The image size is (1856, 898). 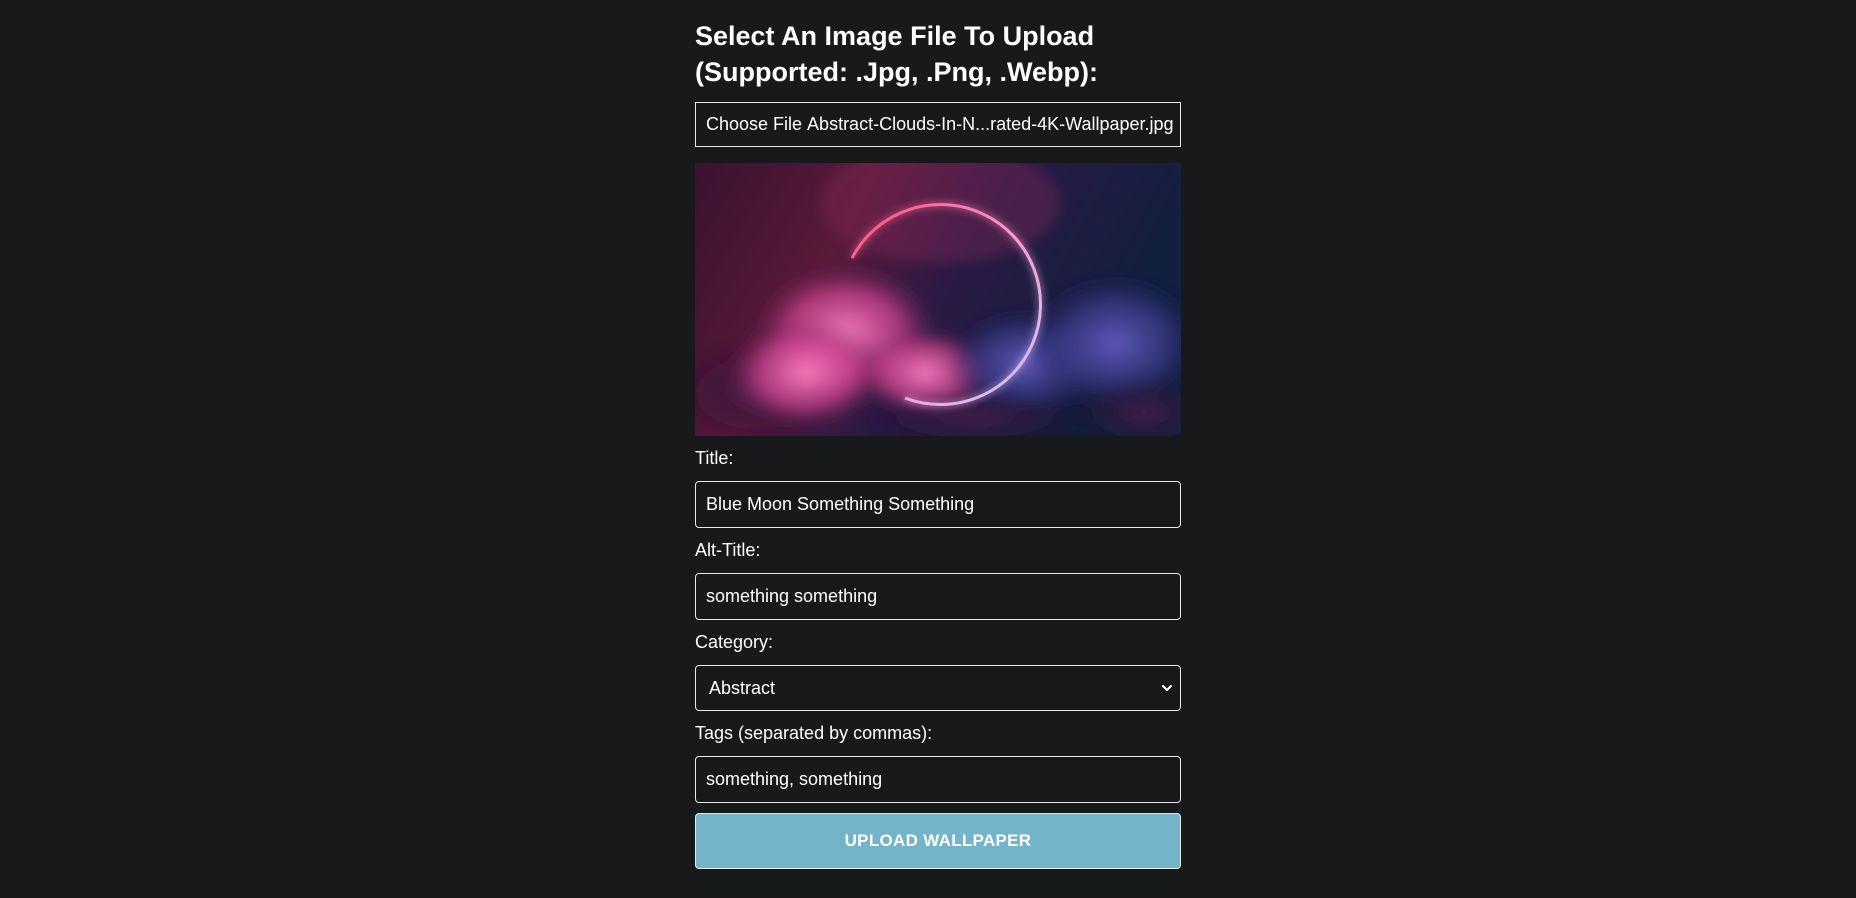 I want to click on image-preview-graphic, so click(x=938, y=299).